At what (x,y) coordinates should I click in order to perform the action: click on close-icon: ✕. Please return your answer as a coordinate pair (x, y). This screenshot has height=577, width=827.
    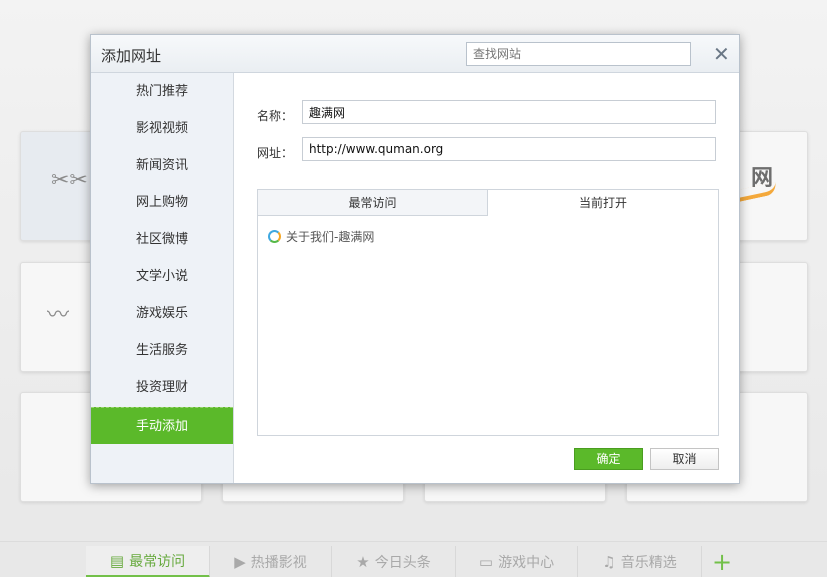
    Looking at the image, I should click on (721, 54).